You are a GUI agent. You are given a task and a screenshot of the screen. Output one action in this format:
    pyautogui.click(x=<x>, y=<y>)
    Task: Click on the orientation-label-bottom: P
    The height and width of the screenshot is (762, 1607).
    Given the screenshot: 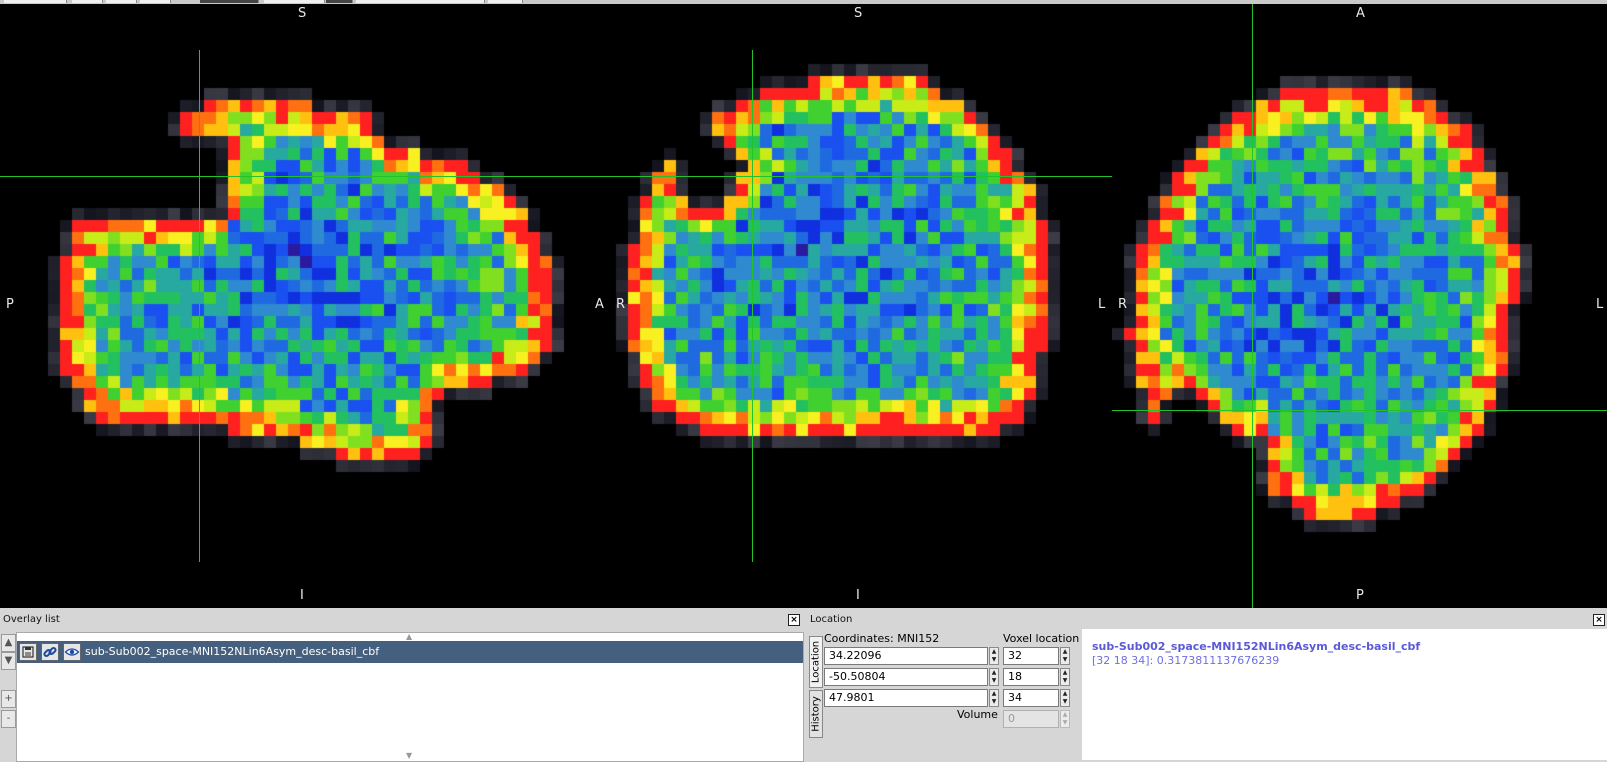 What is the action you would take?
    pyautogui.click(x=1360, y=595)
    